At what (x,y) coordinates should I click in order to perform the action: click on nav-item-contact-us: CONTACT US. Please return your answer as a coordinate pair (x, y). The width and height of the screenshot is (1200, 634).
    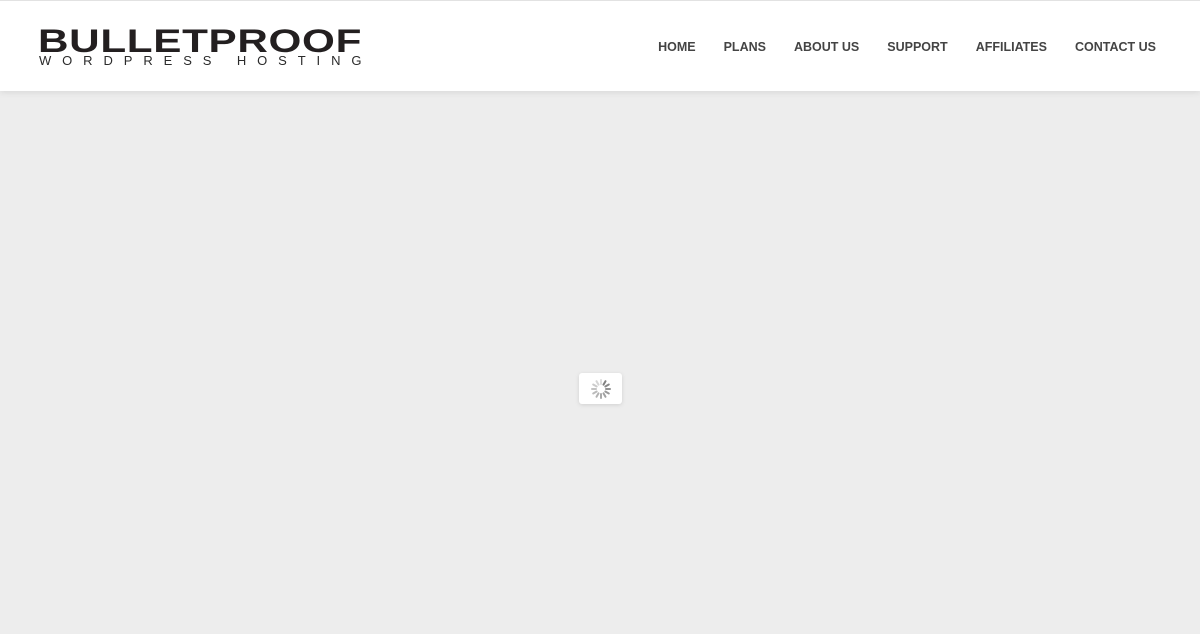
    Looking at the image, I should click on (1115, 47).